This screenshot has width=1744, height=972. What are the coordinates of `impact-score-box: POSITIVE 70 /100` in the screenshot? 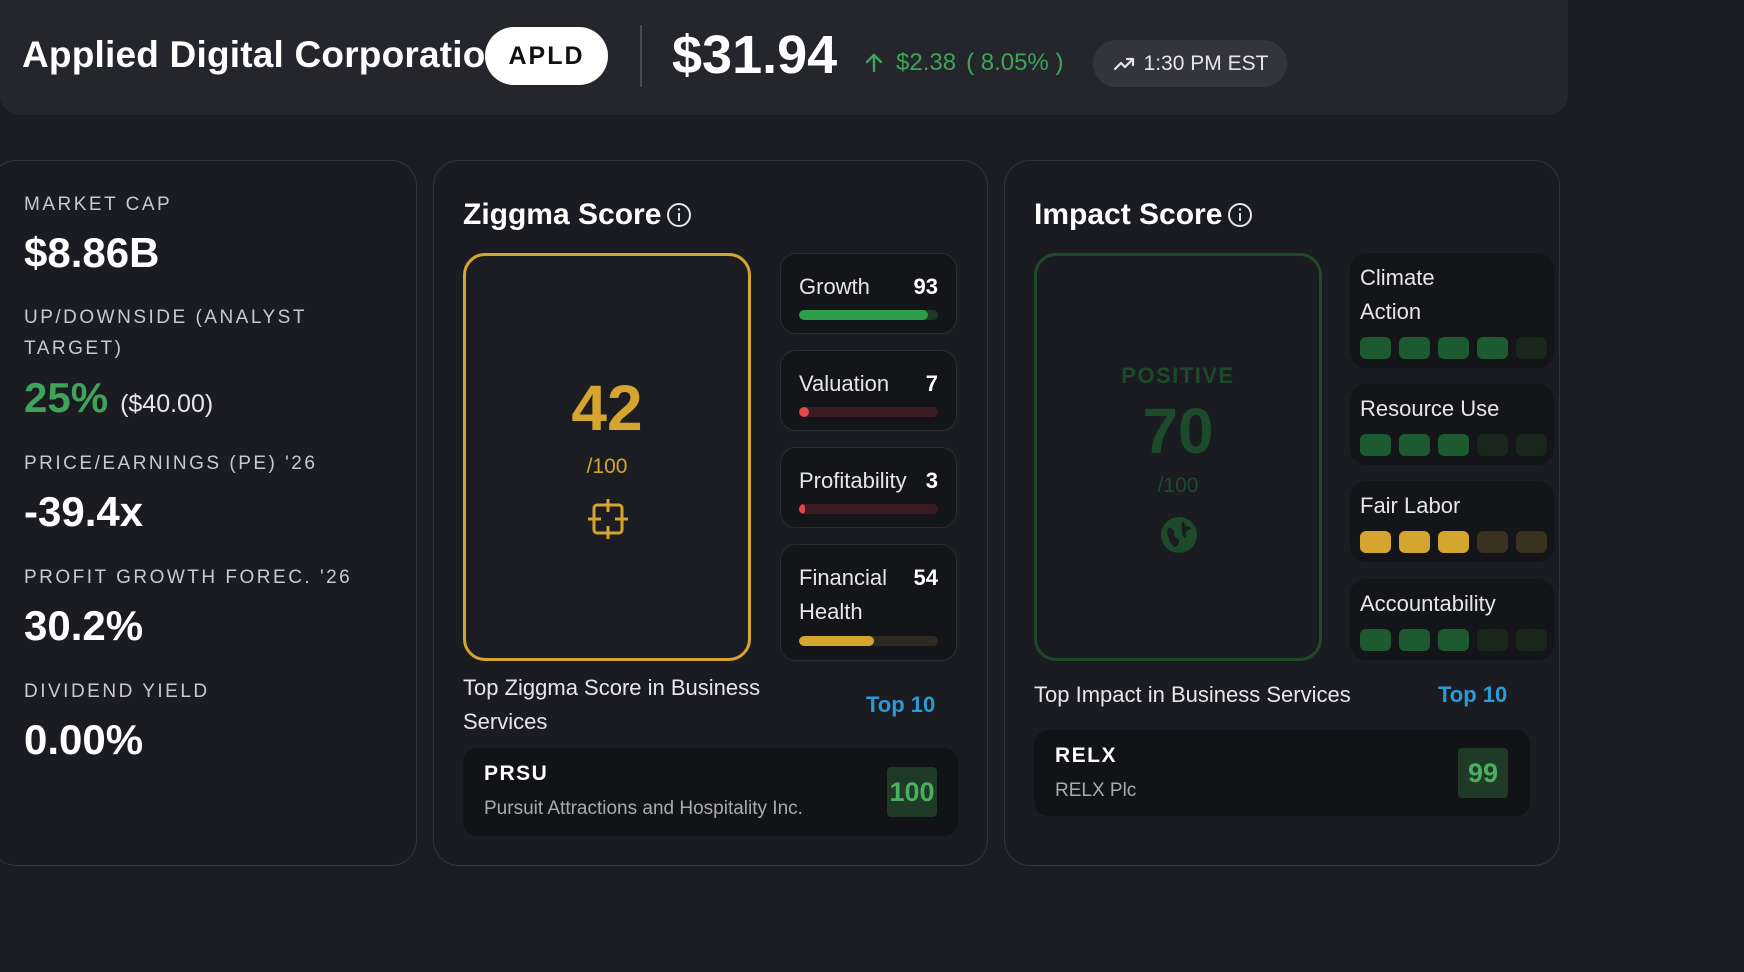 It's located at (1178, 457).